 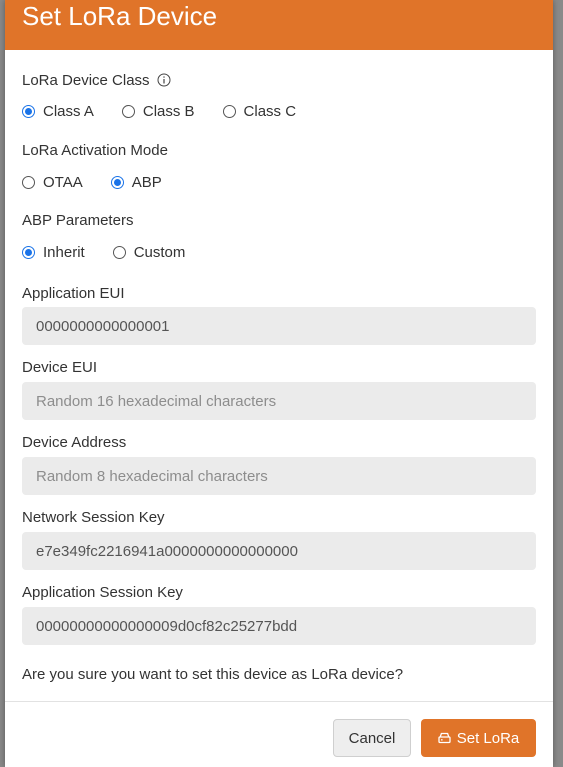 I want to click on radio-otaa: OTAA, so click(x=52, y=182).